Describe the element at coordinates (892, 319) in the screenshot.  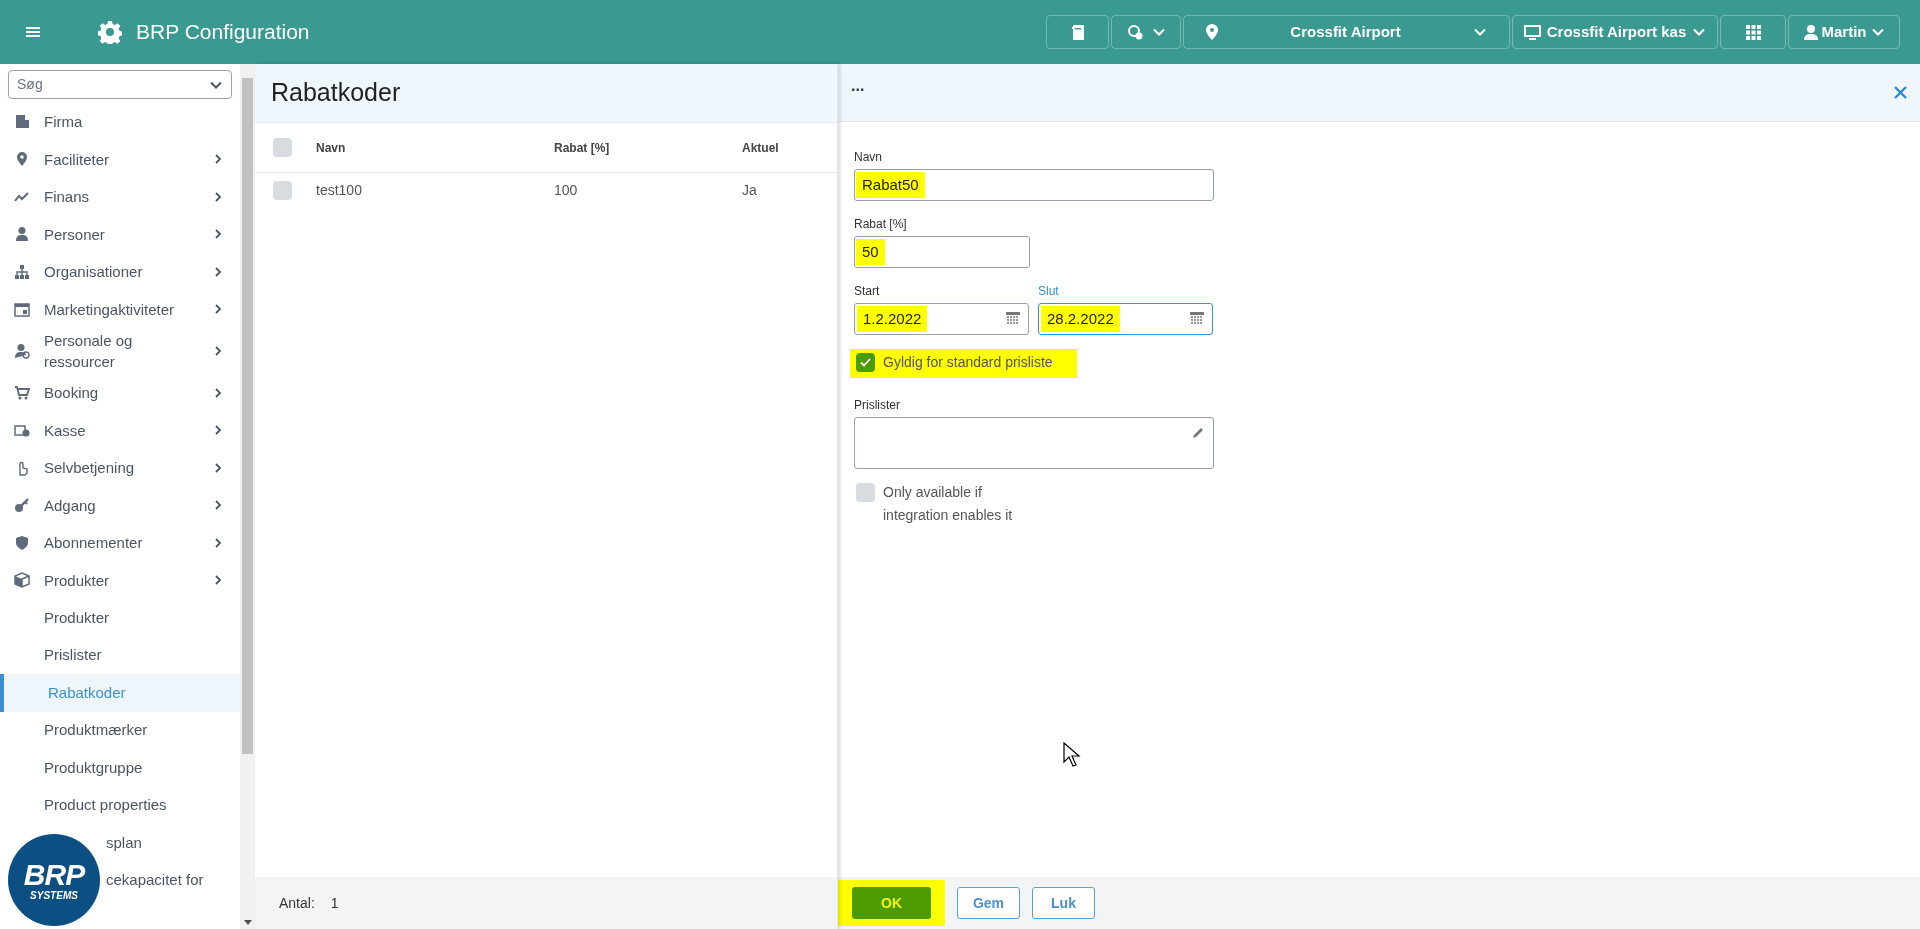
I see `field-value: 1.2.2022` at that location.